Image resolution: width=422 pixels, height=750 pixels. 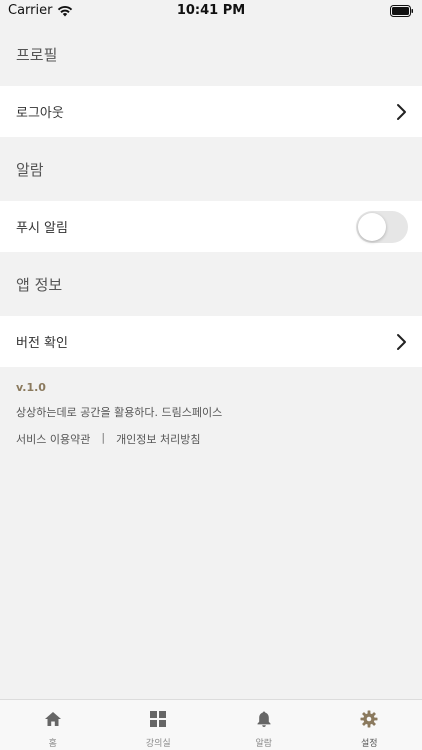 I want to click on home-icon, so click(x=52, y=719).